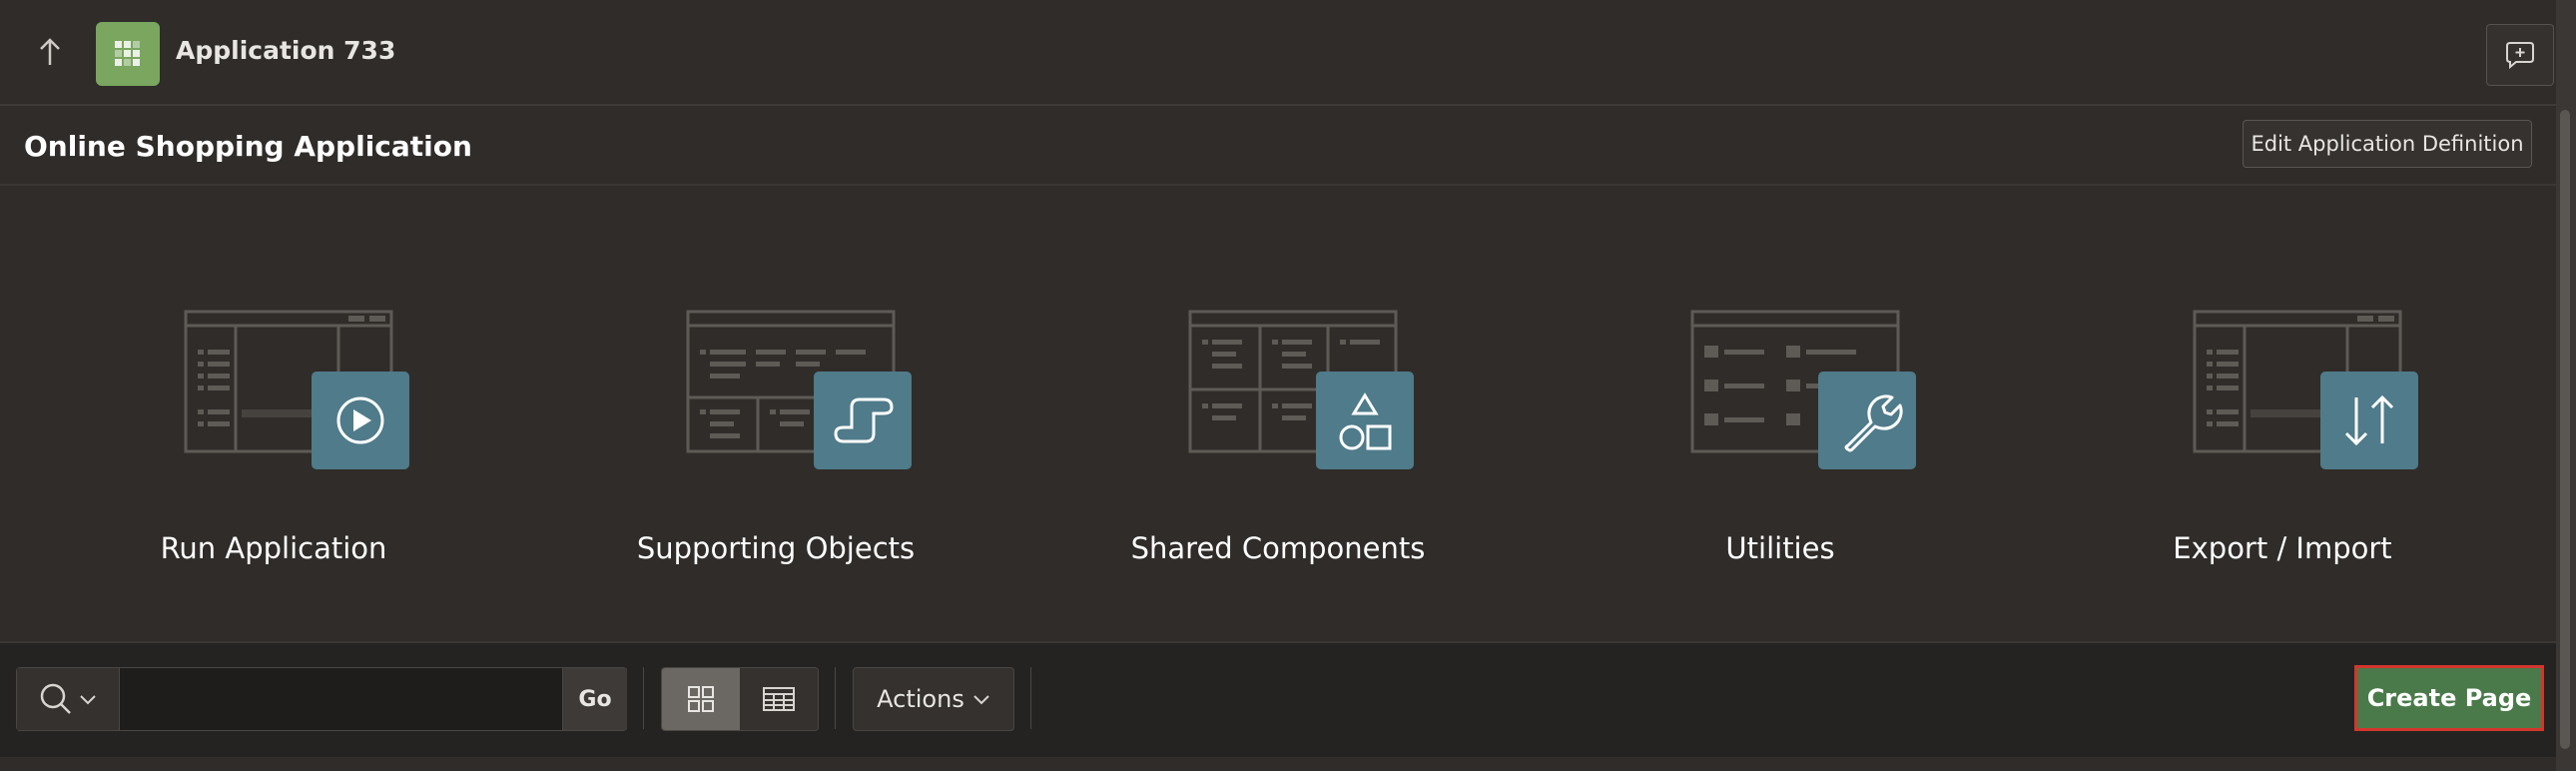  I want to click on tile-label: Utilities, so click(1780, 548).